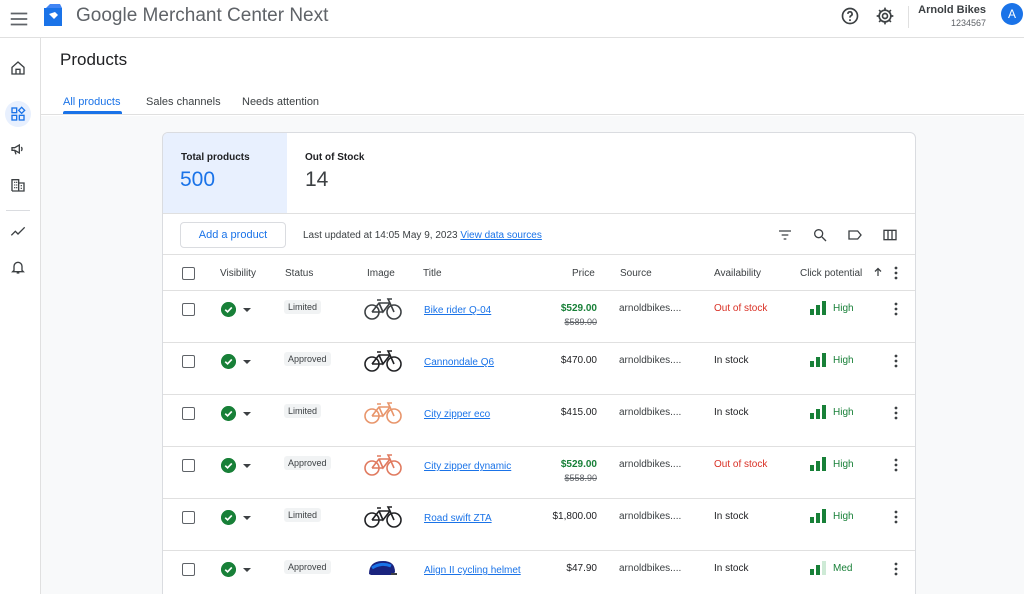 The height and width of the screenshot is (594, 1024). I want to click on product-title-link: Align II cycling helmet, so click(479, 570).